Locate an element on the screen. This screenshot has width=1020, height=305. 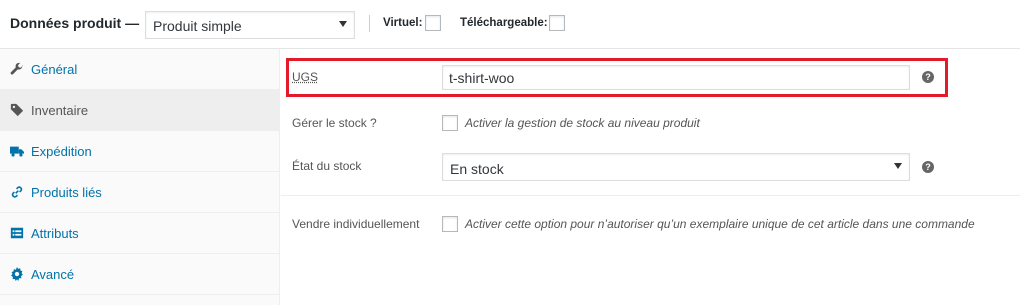
stock-status-select: En stock is located at coordinates (676, 167).